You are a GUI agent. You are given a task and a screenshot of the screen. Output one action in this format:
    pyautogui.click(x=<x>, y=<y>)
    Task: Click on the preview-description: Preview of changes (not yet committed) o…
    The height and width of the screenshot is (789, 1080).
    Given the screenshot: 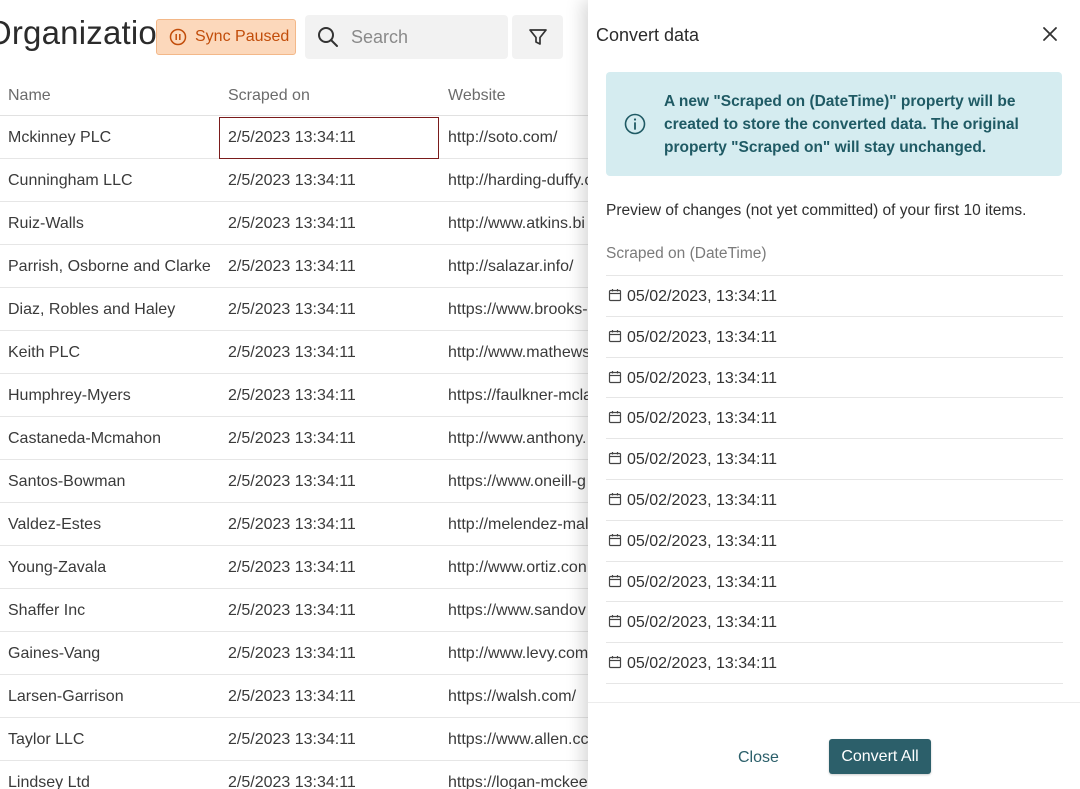 What is the action you would take?
    pyautogui.click(x=816, y=210)
    